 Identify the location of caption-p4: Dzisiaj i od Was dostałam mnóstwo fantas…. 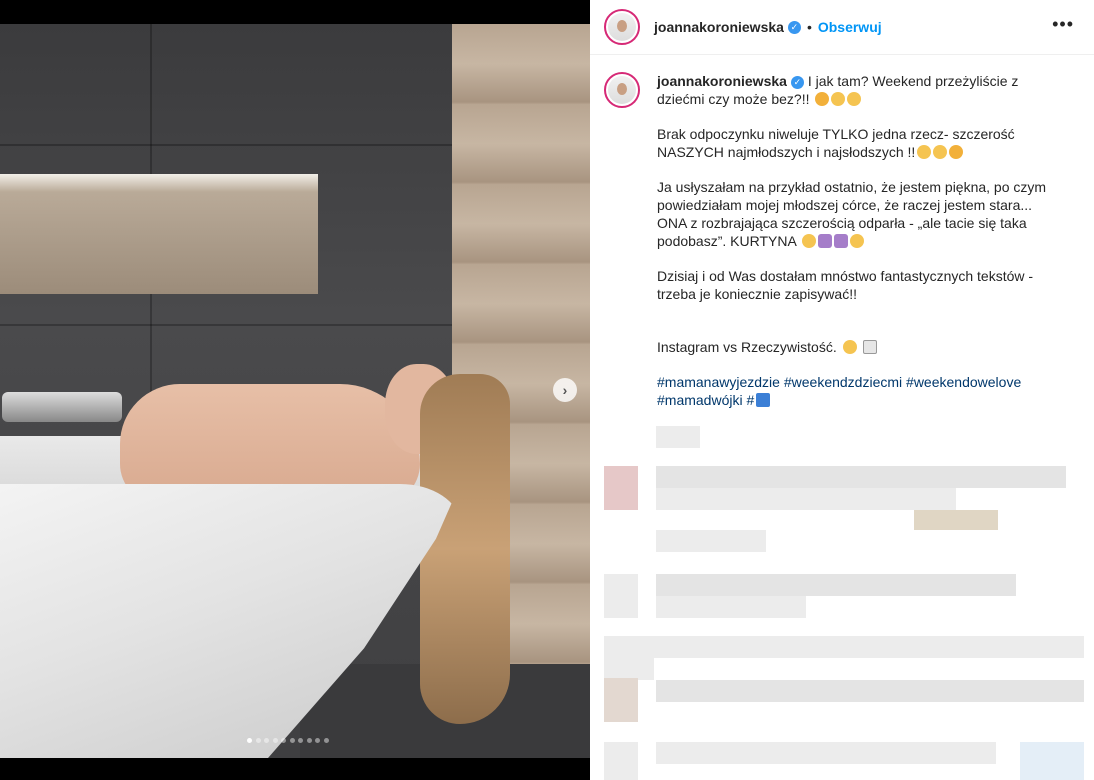
(845, 285).